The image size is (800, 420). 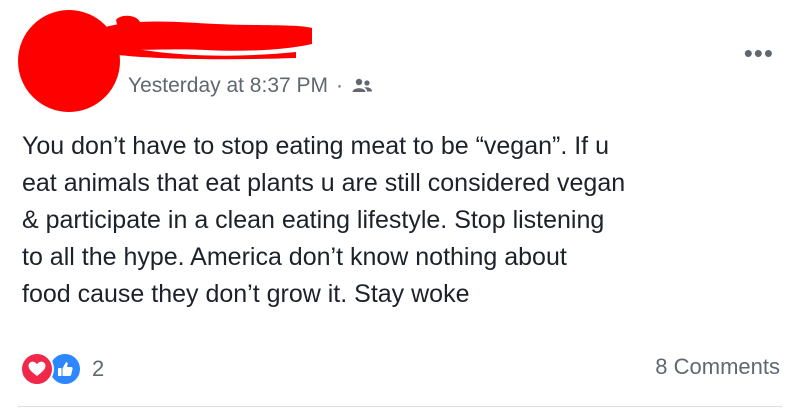 What do you see at coordinates (228, 86) in the screenshot?
I see `post-timestamp: Yesterday at 8:37 PM` at bounding box center [228, 86].